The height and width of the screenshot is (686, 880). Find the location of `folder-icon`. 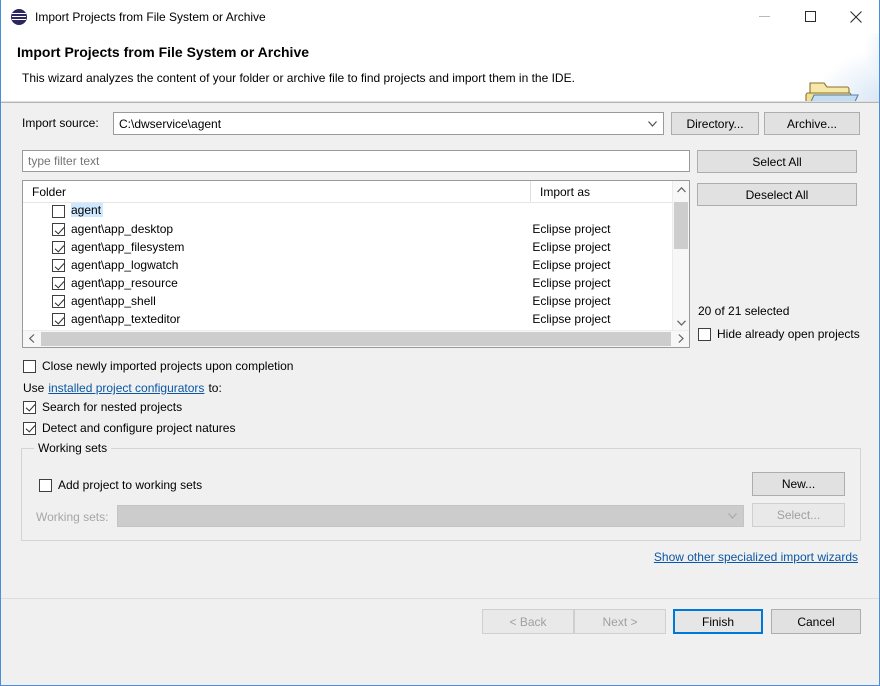

folder-icon is located at coordinates (832, 91).